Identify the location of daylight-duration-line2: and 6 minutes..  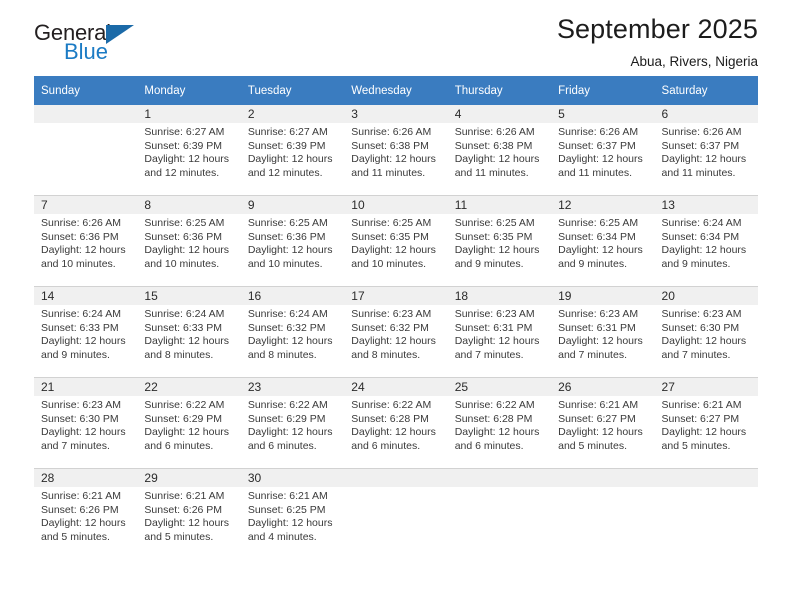
(282, 445).